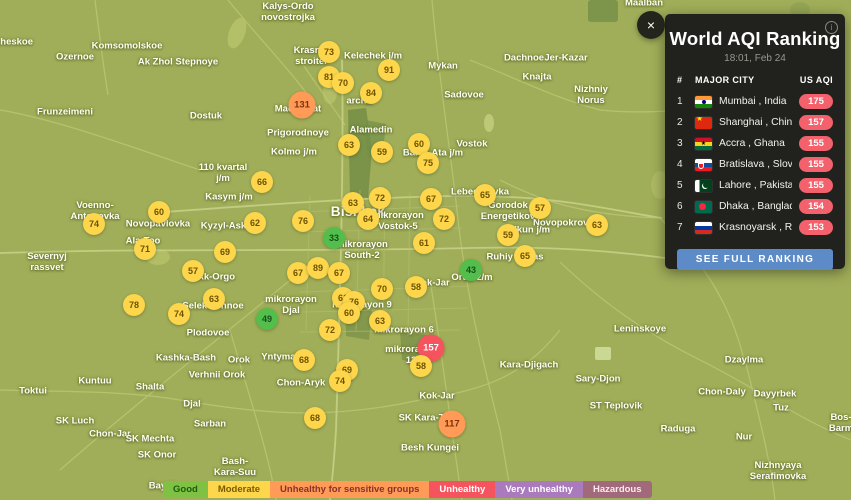 This screenshot has height=500, width=851. What do you see at coordinates (816, 227) in the screenshot?
I see `aqi-badge: 153` at bounding box center [816, 227].